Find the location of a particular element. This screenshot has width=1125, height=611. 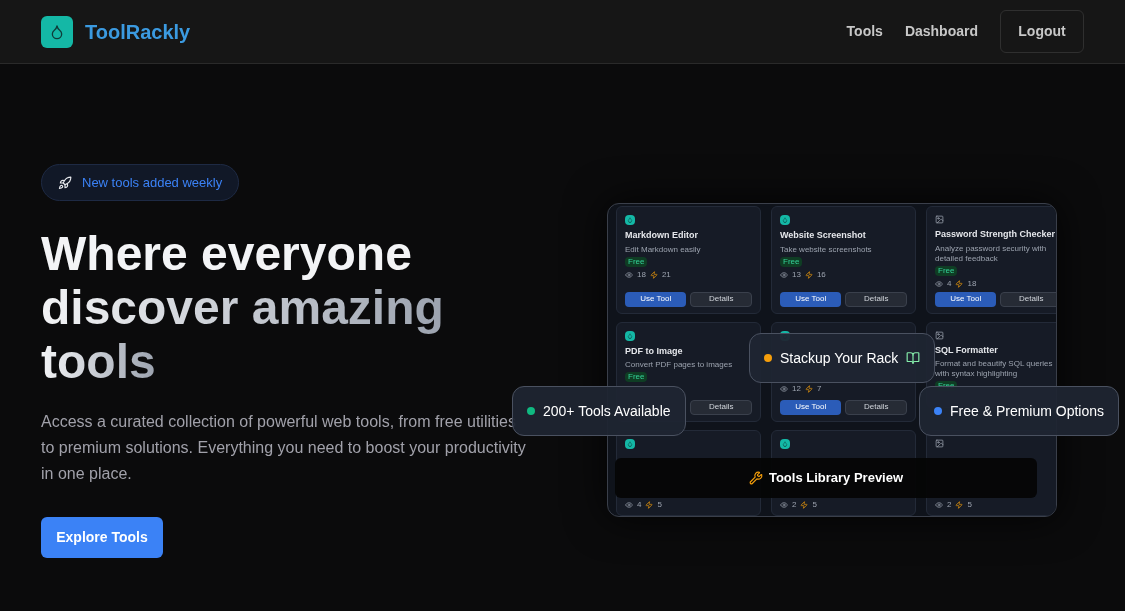

tool-description: Edit Markdown easily is located at coordinates (663, 249).